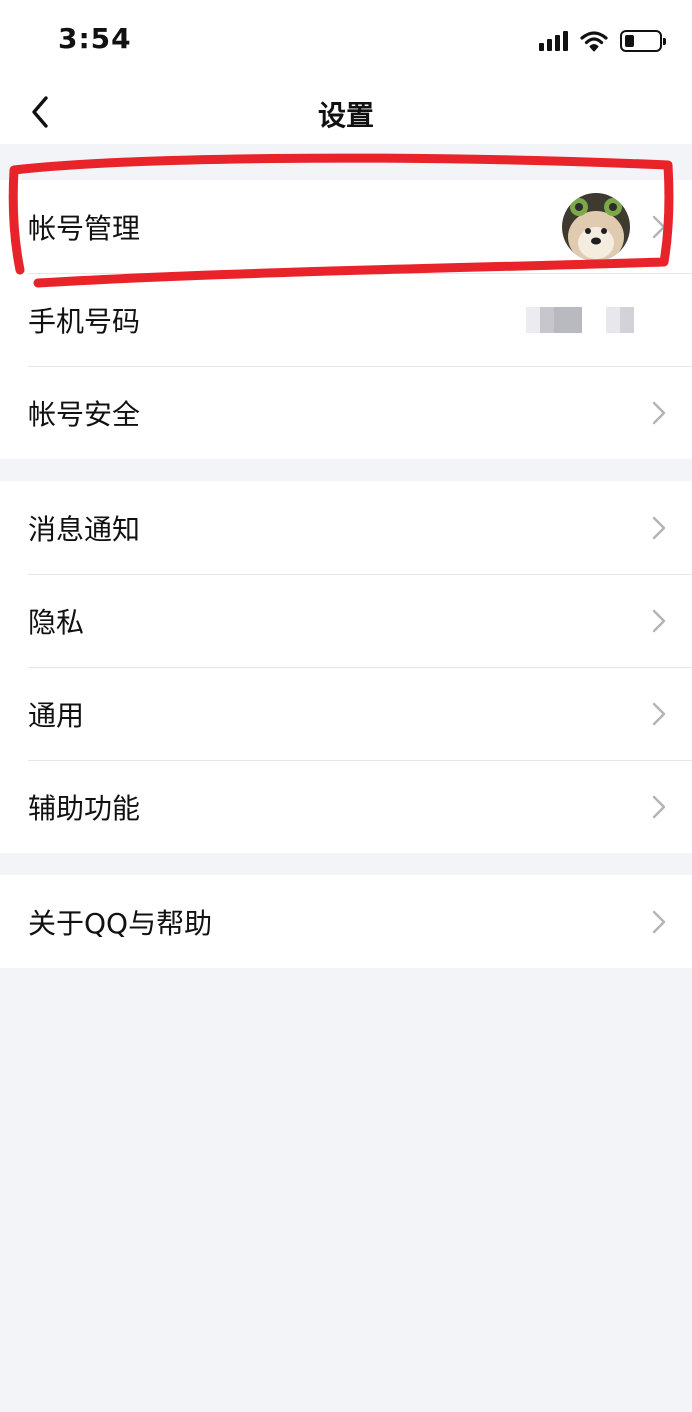 This screenshot has width=692, height=1412. What do you see at coordinates (84, 808) in the screenshot?
I see `row-label: 辅助功能` at bounding box center [84, 808].